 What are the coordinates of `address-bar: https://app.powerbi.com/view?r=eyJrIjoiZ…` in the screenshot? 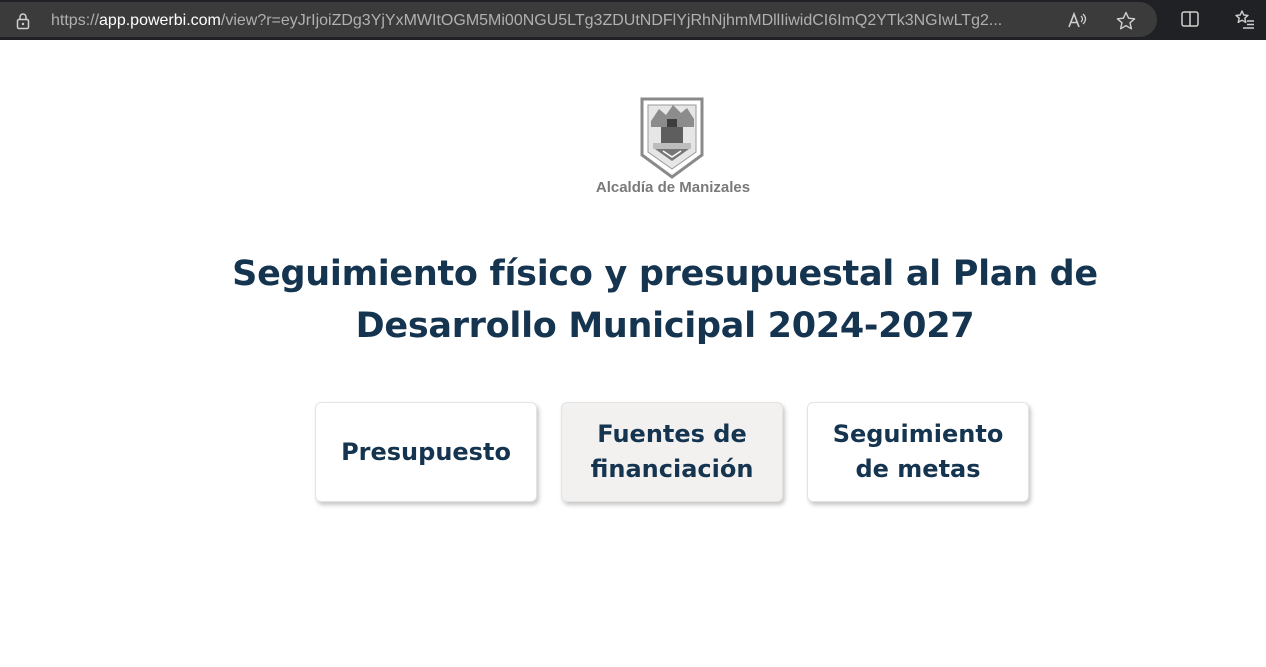 It's located at (578, 19).